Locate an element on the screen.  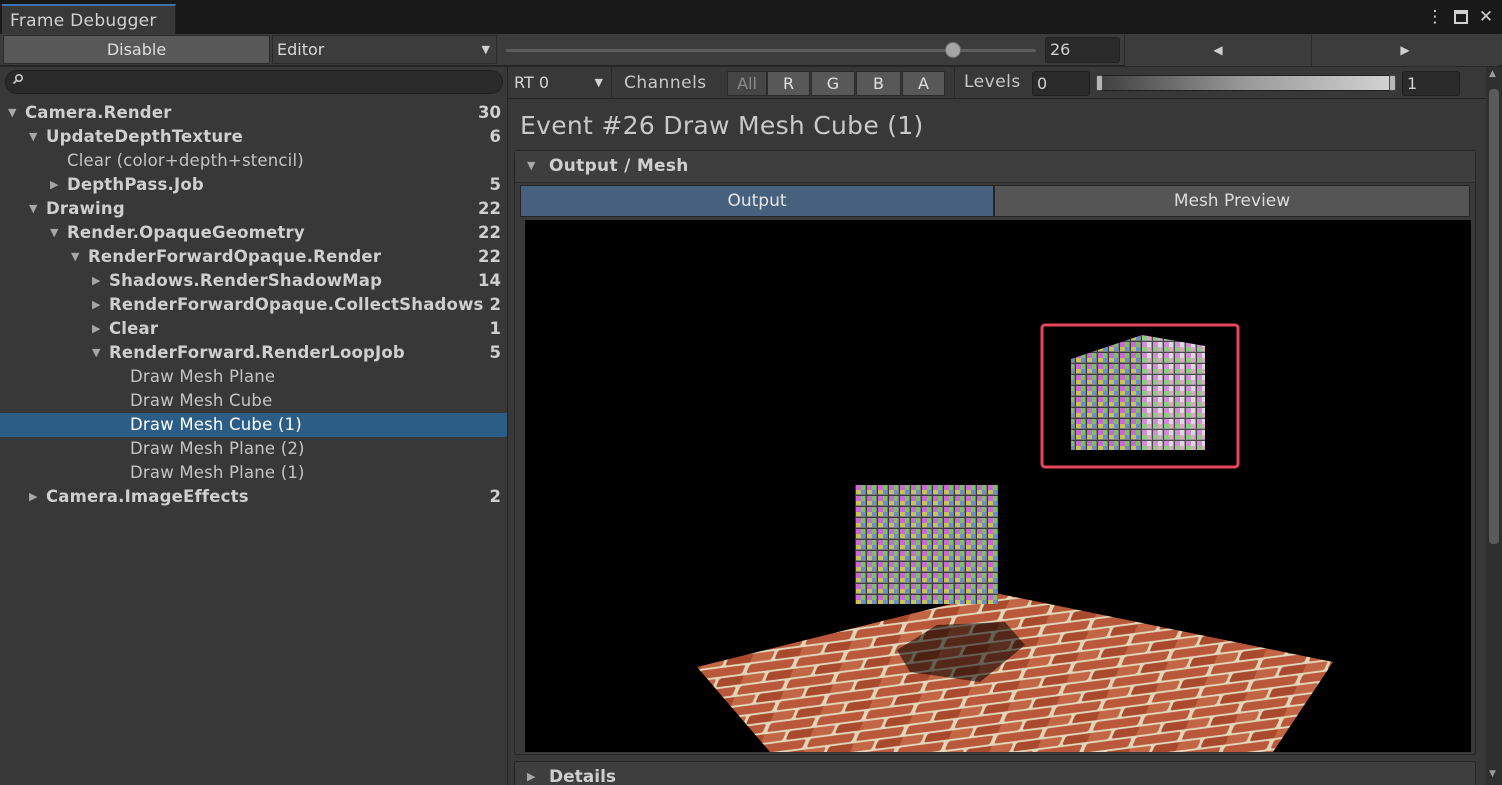
triangle-right-icon: ▶ is located at coordinates (1405, 50).